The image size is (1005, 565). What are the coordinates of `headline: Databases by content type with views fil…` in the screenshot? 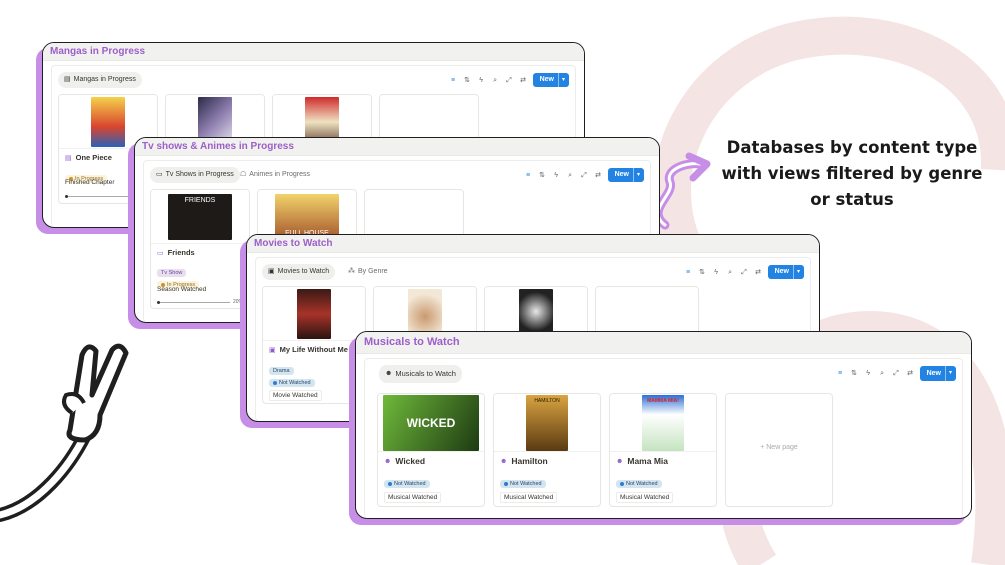 It's located at (852, 173).